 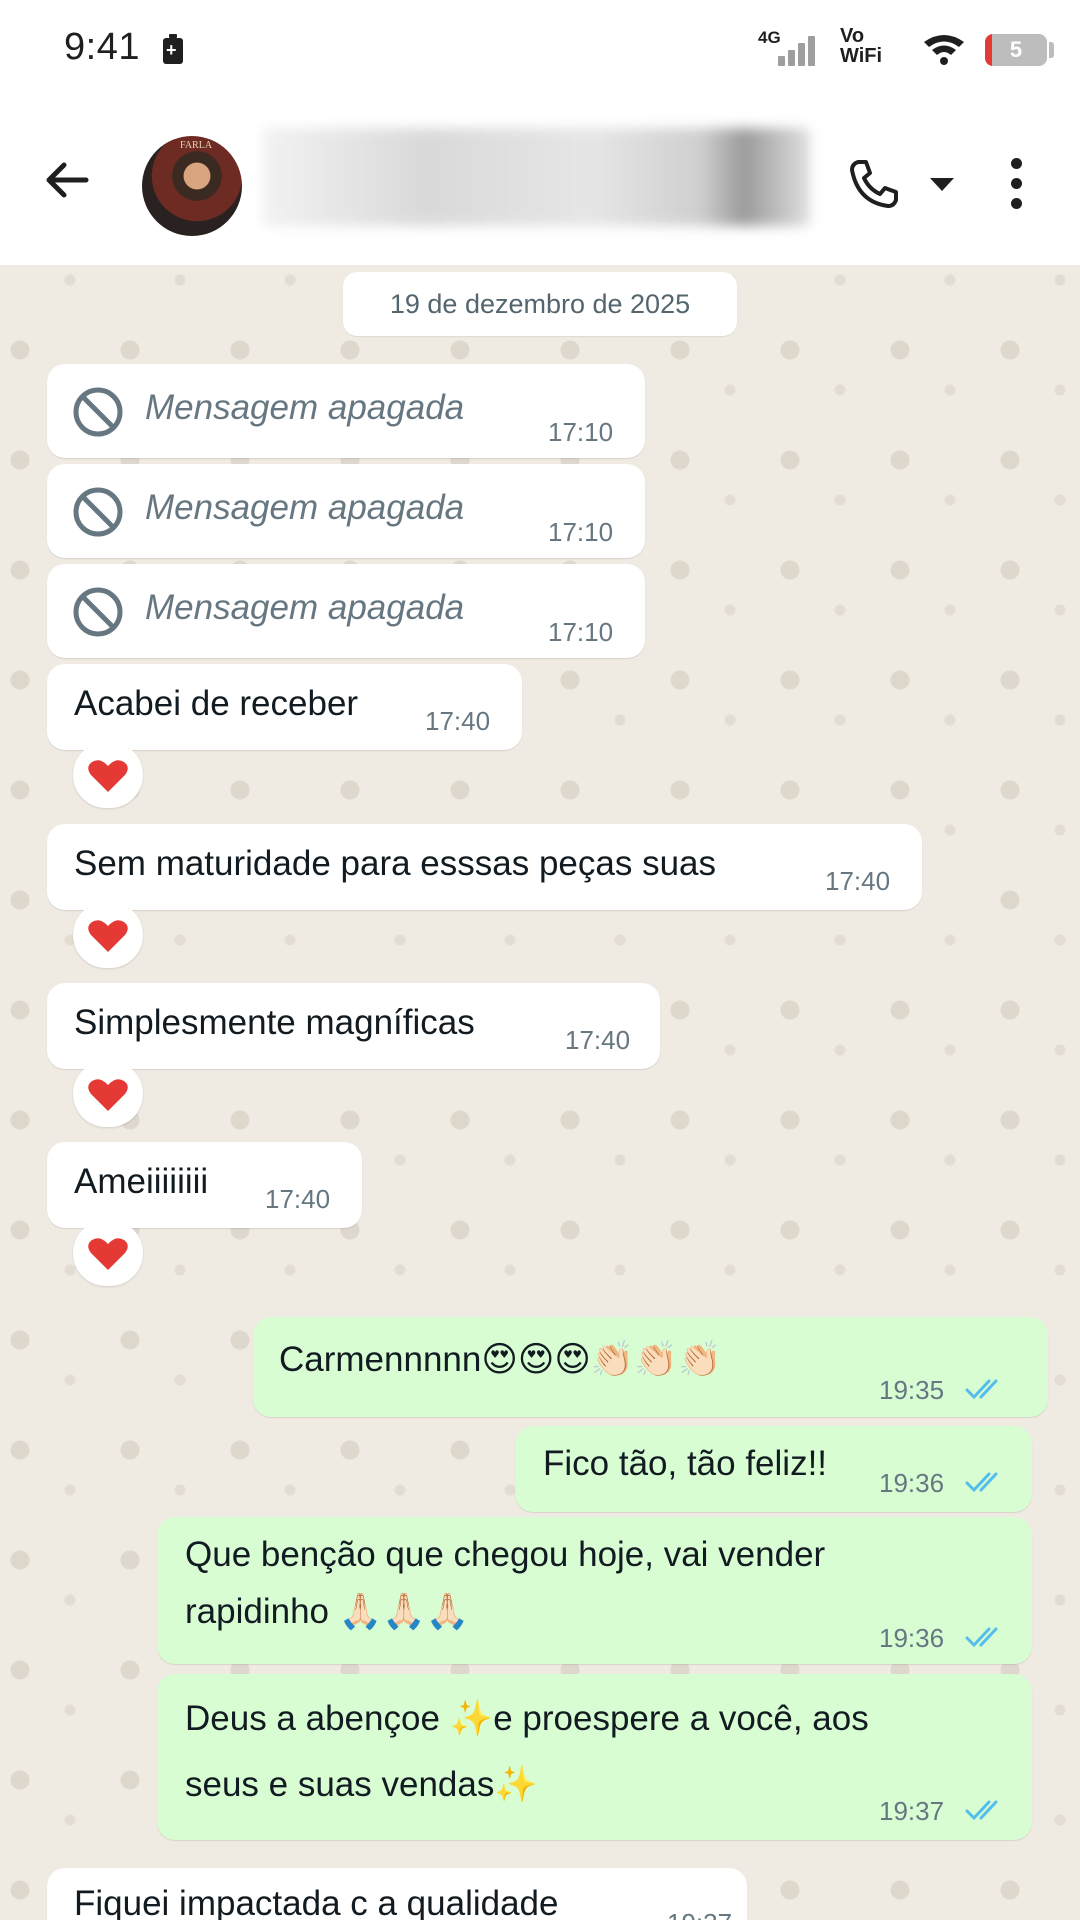 What do you see at coordinates (874, 184) in the screenshot?
I see `call-icon` at bounding box center [874, 184].